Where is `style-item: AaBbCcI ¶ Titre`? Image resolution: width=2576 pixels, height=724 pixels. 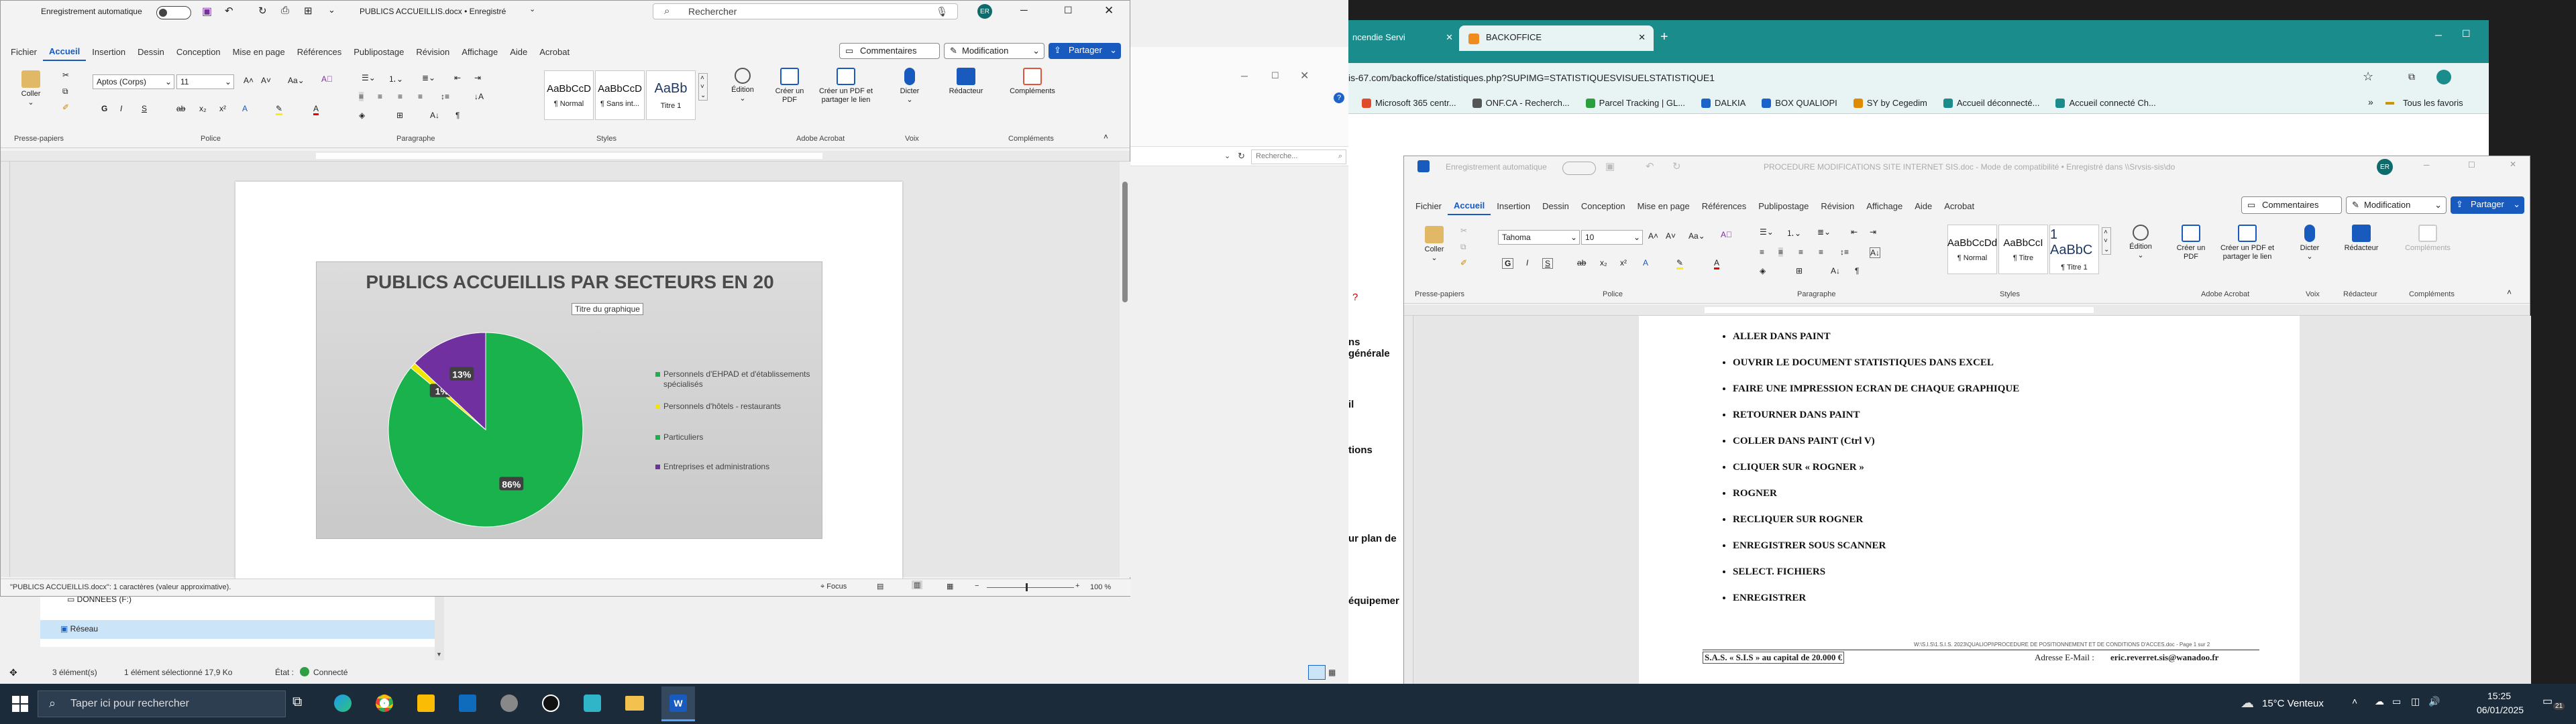
style-item: AaBbCcI ¶ Titre is located at coordinates (2023, 250).